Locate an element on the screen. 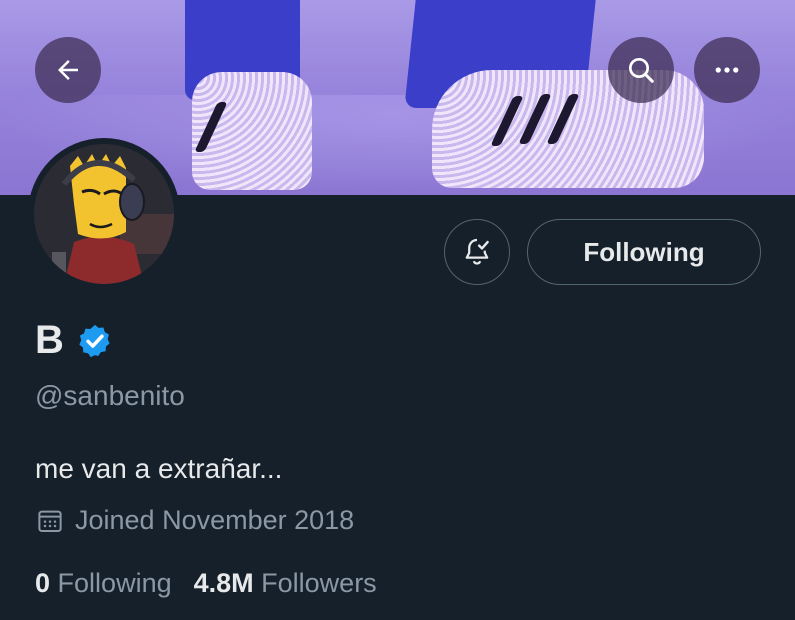  display-name: B is located at coordinates (49, 340).